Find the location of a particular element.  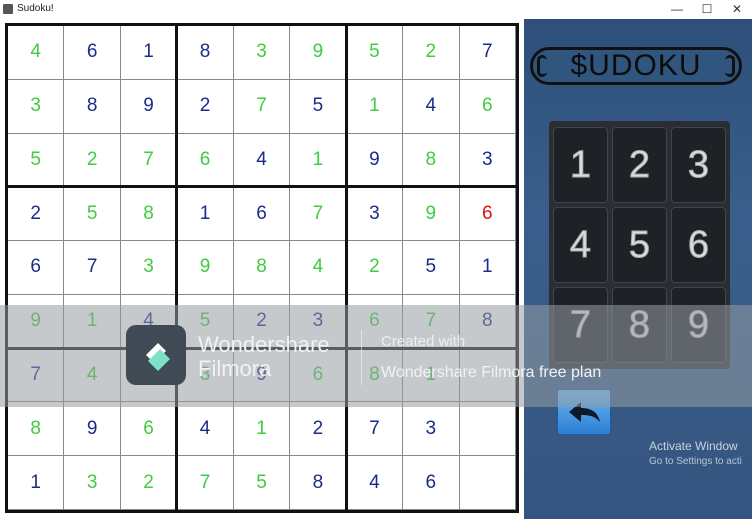

cell-r3c7: 9 is located at coordinates (375, 160).